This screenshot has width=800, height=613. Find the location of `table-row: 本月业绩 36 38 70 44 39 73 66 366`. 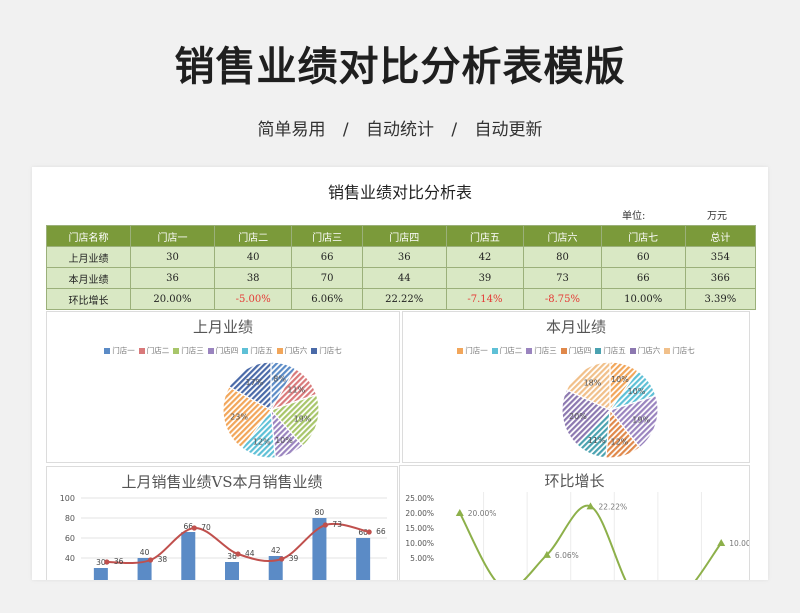

table-row: 本月业绩 36 38 70 44 39 73 66 366 is located at coordinates (401, 278).